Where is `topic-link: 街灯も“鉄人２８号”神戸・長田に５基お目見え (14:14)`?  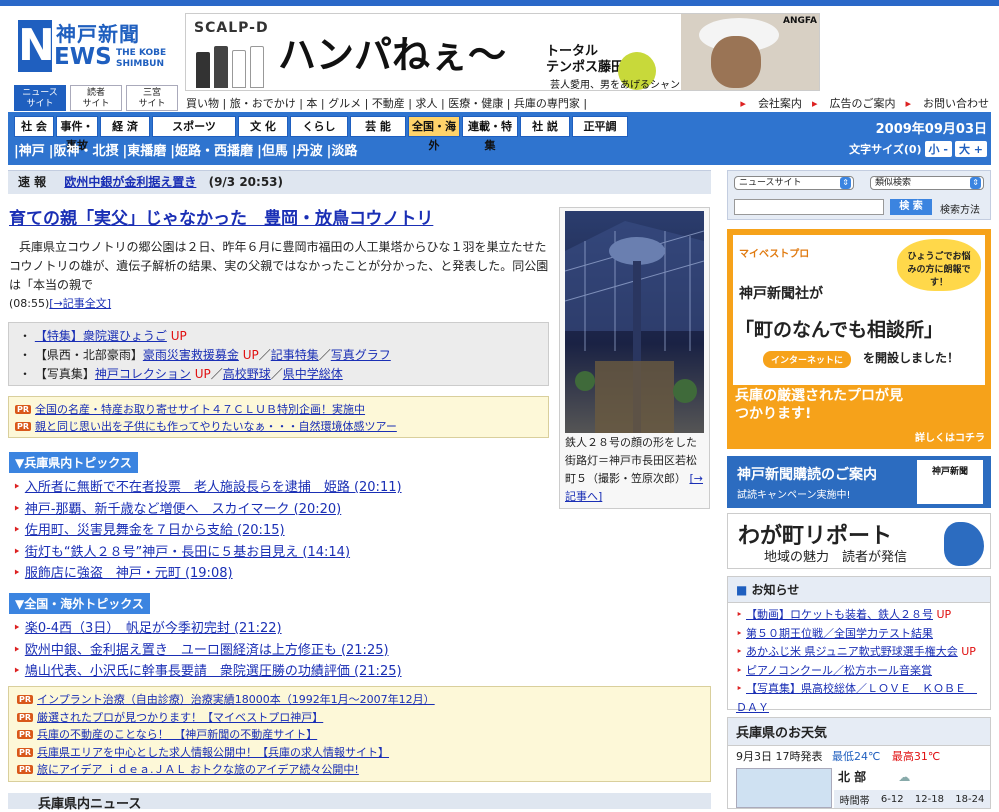 topic-link: 街灯も“鉄人２８号”神戸・長田に５基お目見え (14:14) is located at coordinates (187, 552).